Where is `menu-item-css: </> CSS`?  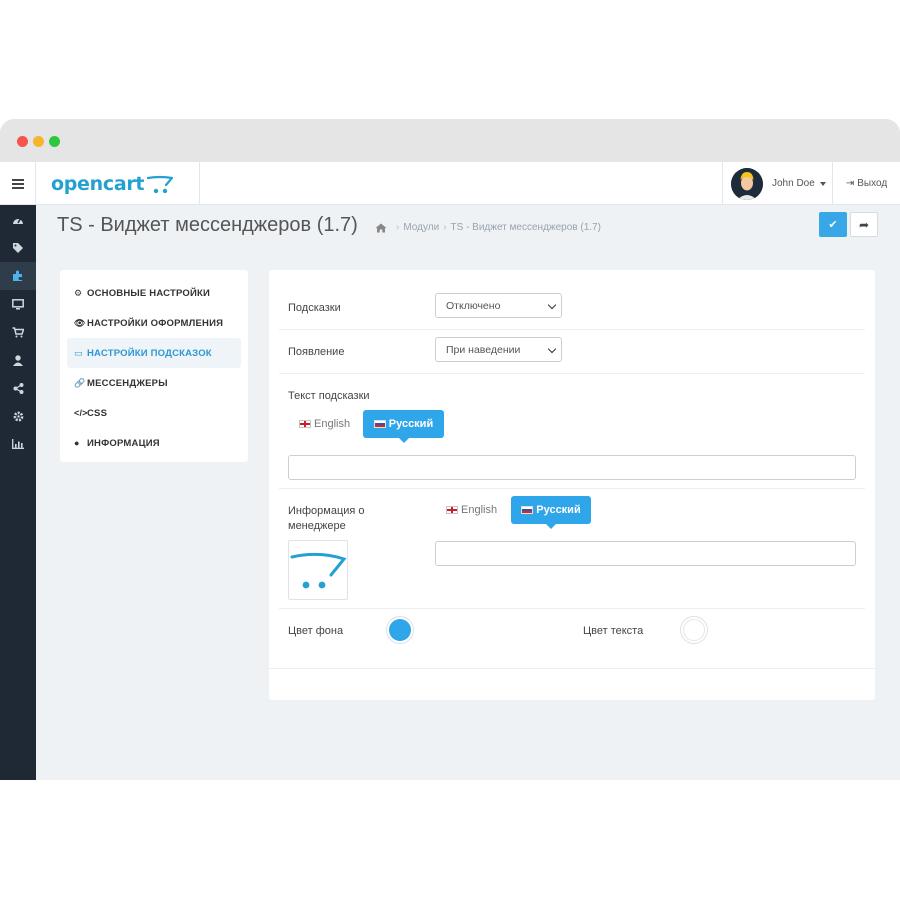
menu-item-css: </> CSS is located at coordinates (154, 413).